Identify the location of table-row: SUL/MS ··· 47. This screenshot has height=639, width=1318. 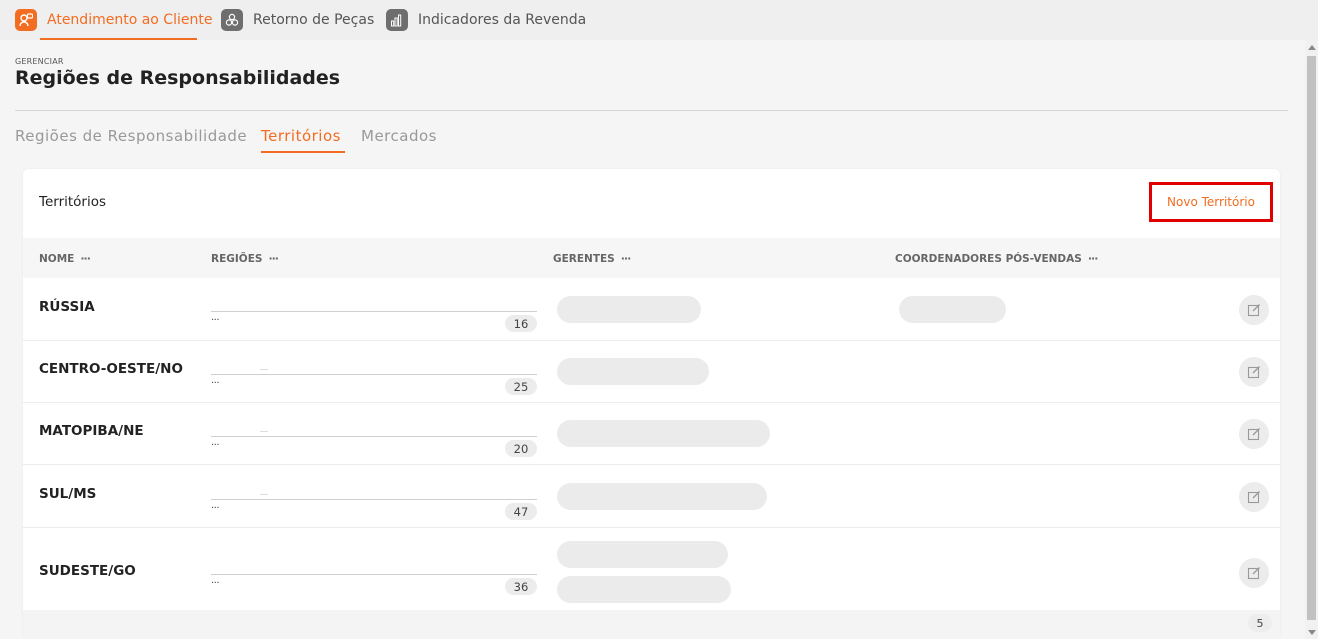
(651, 496).